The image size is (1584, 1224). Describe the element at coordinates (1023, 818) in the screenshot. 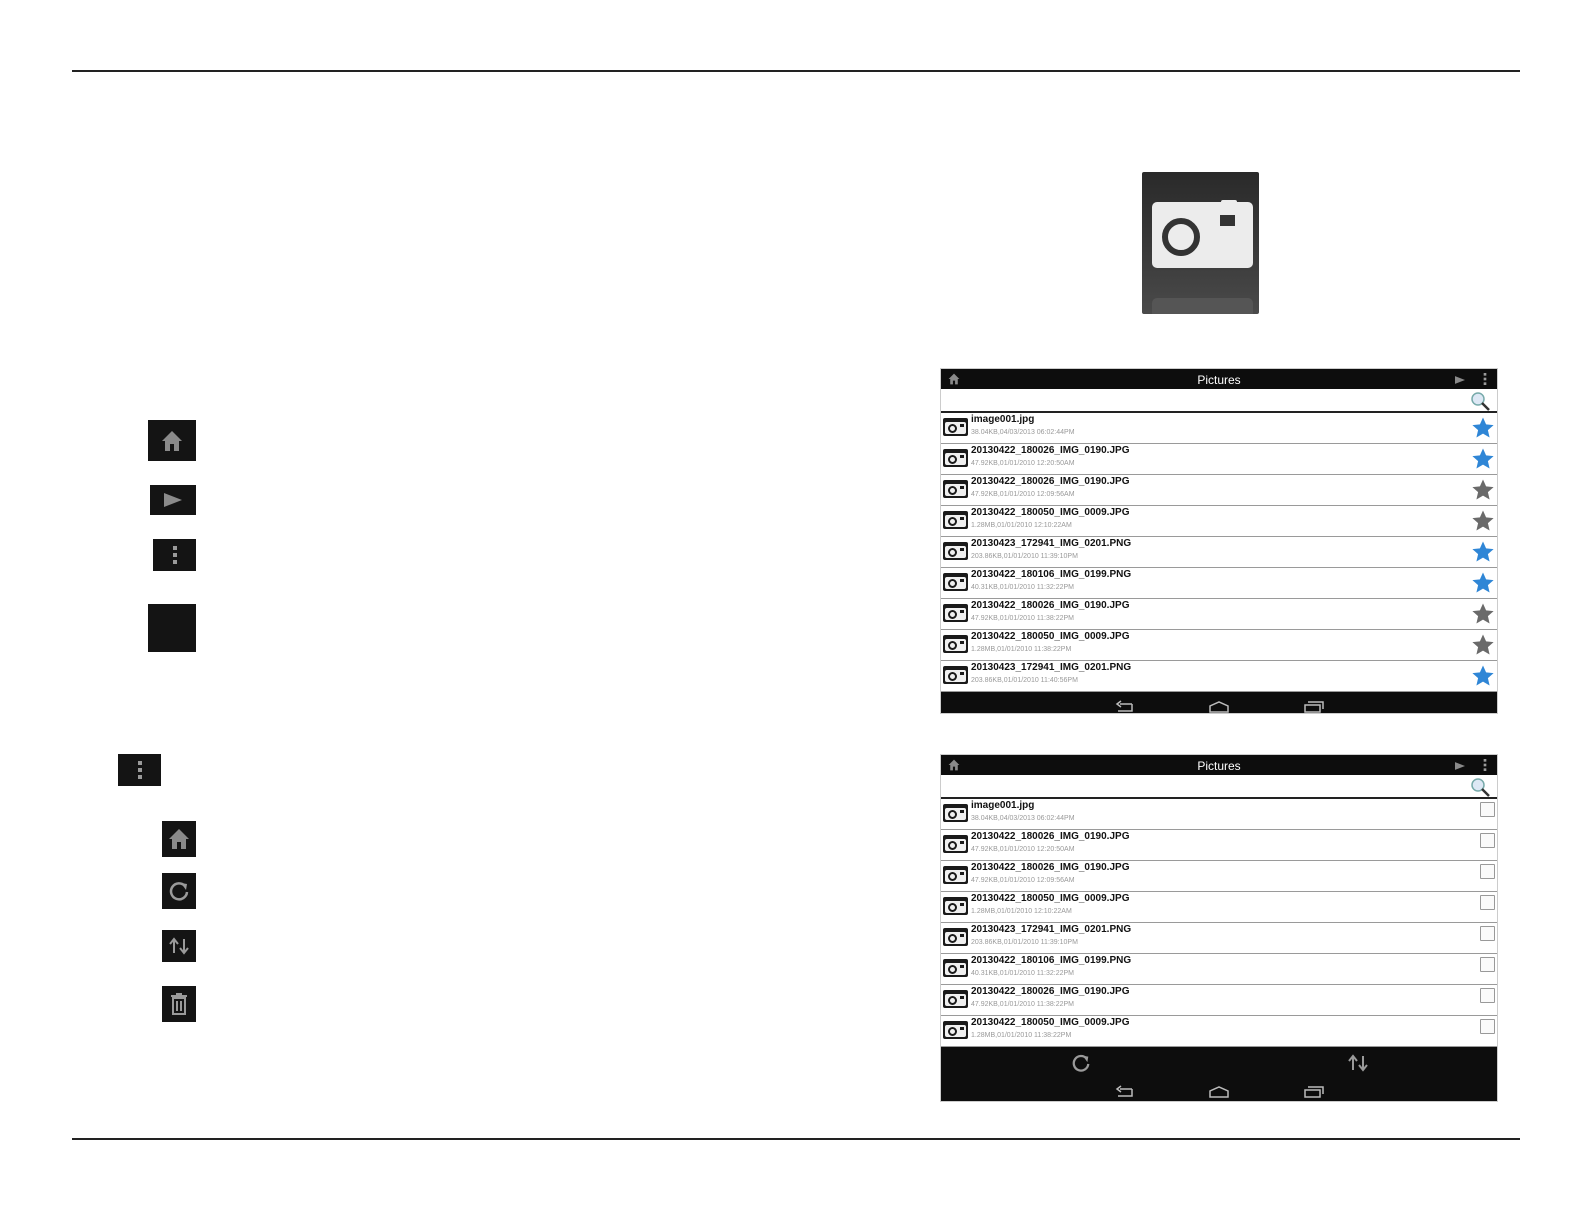

I see `file-meta: 38.04KB,04/03/2013 06:02:44PM` at that location.